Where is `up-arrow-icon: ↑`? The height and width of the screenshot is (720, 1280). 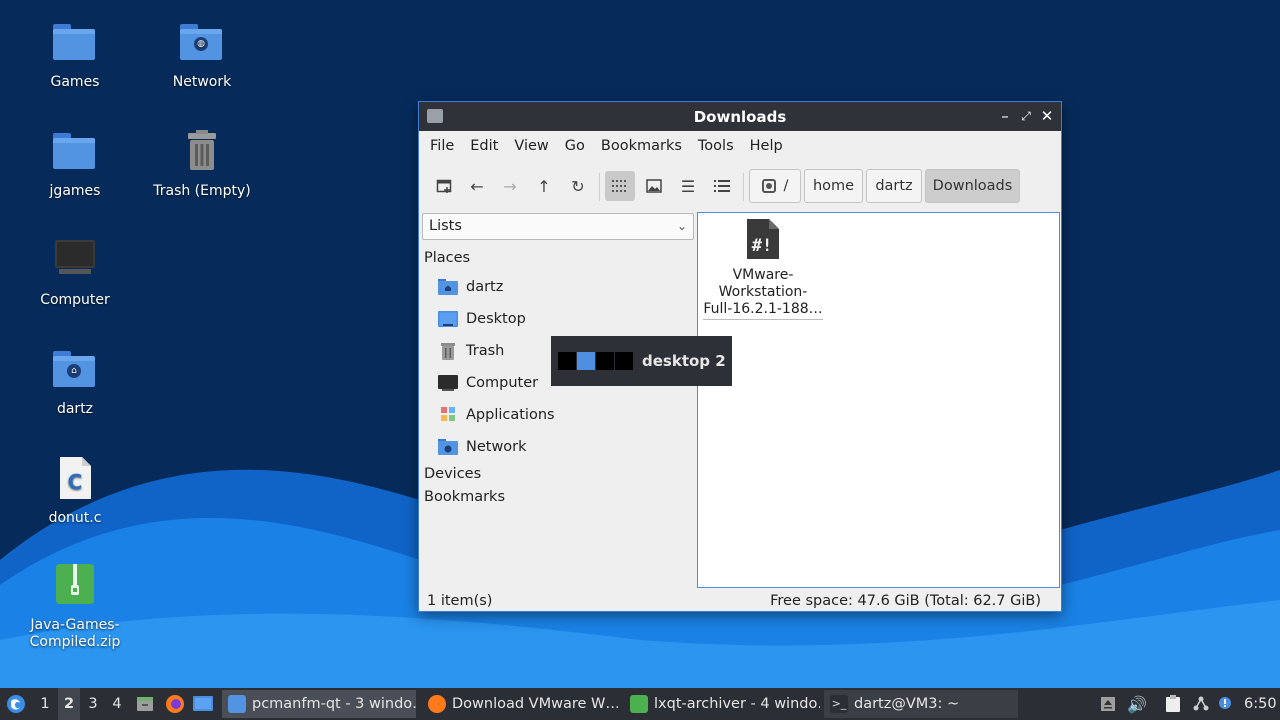 up-arrow-icon: ↑ is located at coordinates (544, 186).